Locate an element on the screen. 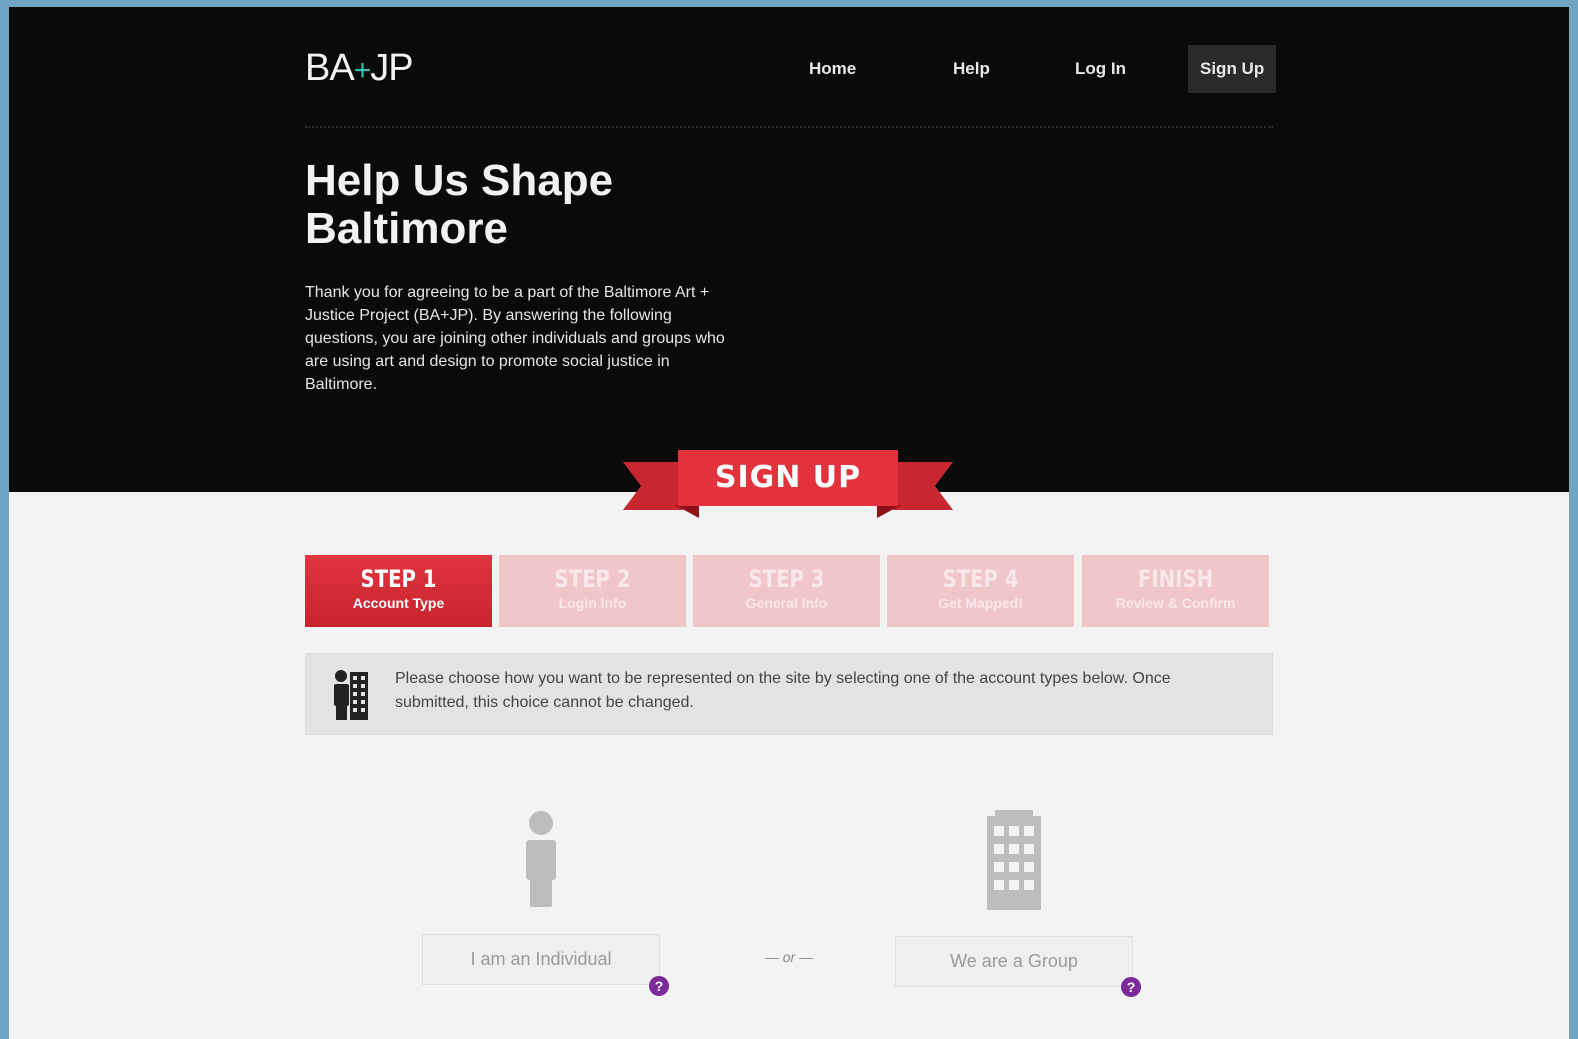  nav-help: Help is located at coordinates (971, 69).